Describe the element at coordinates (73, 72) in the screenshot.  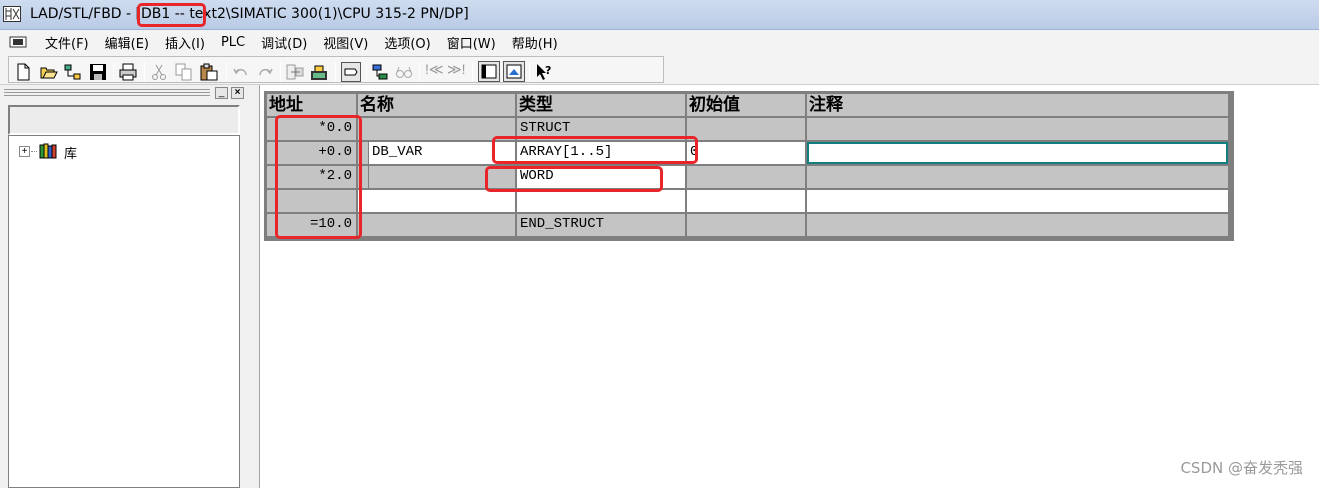
I see `accessible-nodes-icon` at that location.